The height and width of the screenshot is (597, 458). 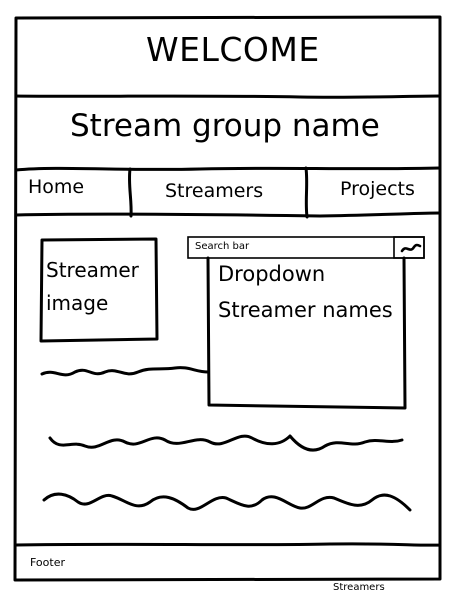 I want to click on dropdown-streamer-names: Streamer names, so click(x=305, y=310).